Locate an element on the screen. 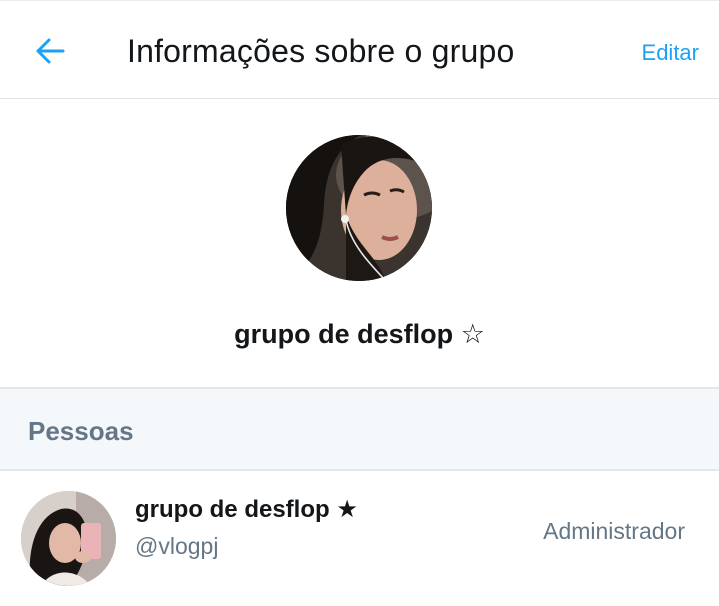 Image resolution: width=719 pixels, height=606 pixels. back-button is located at coordinates (50, 51).